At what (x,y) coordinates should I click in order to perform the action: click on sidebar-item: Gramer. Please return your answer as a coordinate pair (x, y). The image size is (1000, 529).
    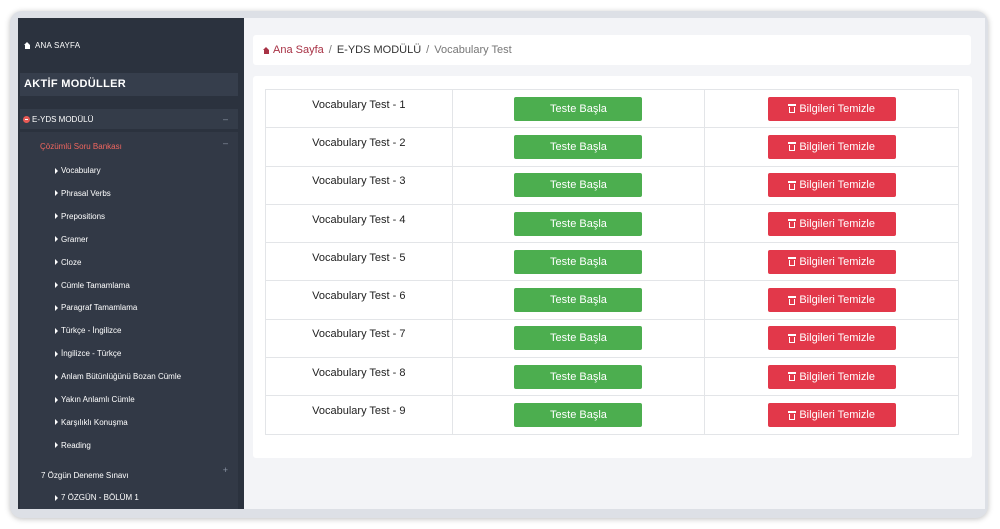
    Looking at the image, I should click on (71, 239).